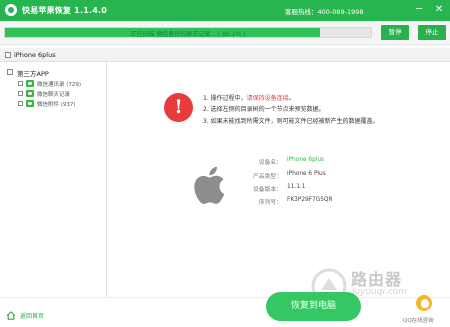 The width and height of the screenshot is (450, 327). Describe the element at coordinates (267, 190) in the screenshot. I see `device-info-label: 设备版本：` at that location.